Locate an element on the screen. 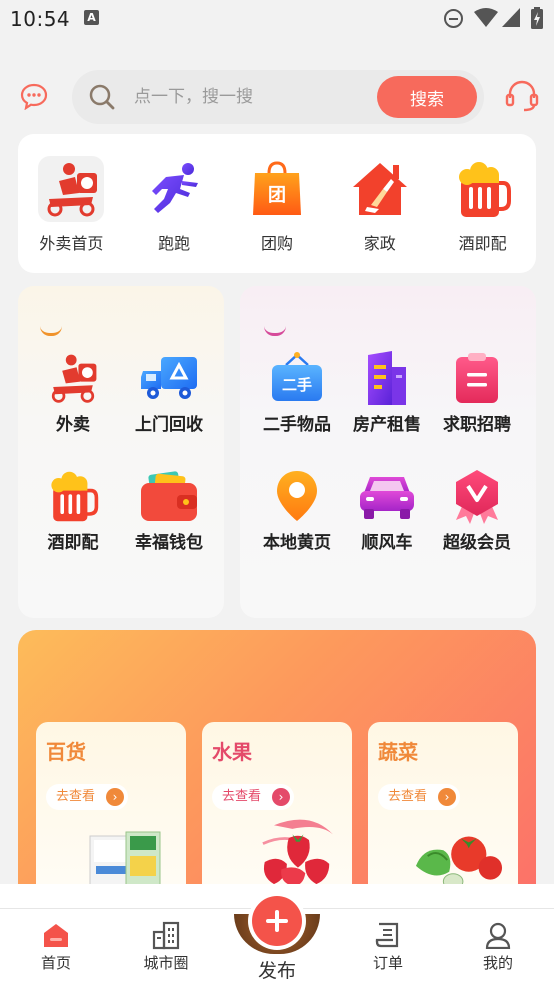 The image size is (554, 984). promo-card-title: 百货 is located at coordinates (66, 752).